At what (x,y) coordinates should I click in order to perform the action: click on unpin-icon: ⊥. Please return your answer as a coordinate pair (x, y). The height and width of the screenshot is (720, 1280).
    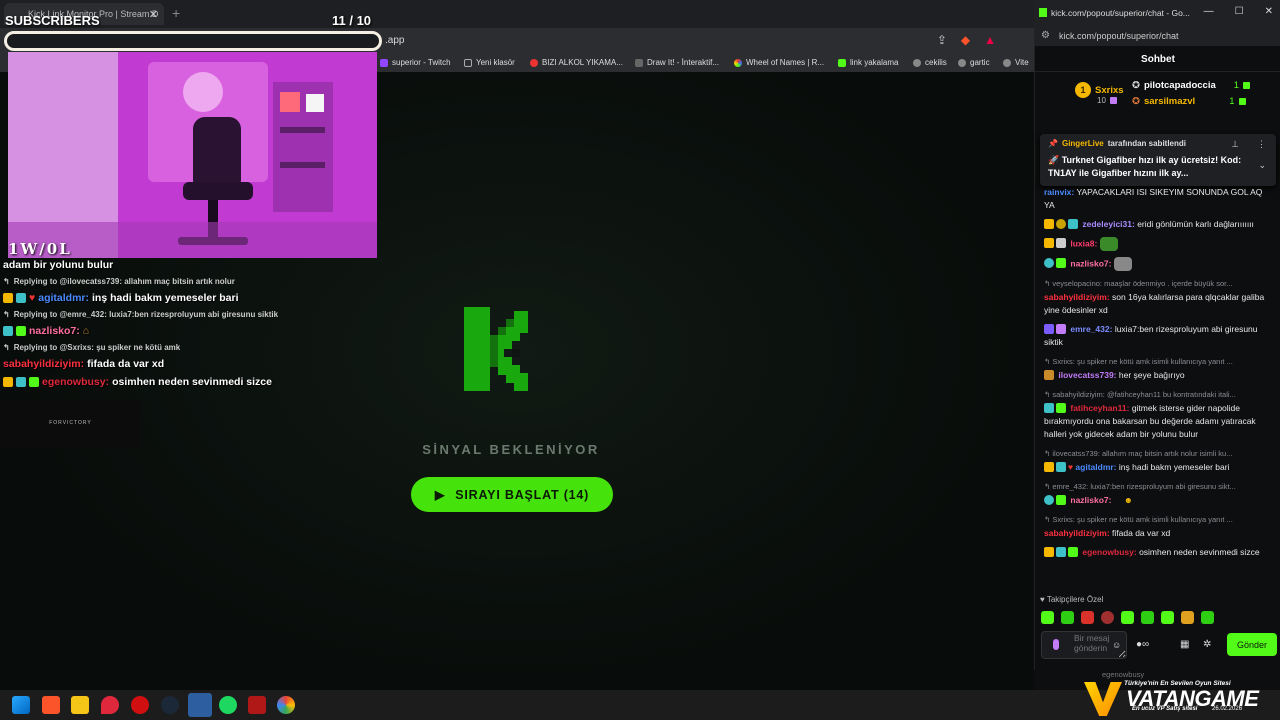
    Looking at the image, I should click on (1235, 144).